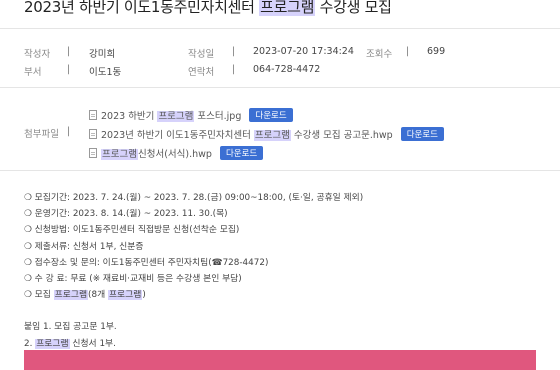  I want to click on views-label: 조회수, so click(379, 54).